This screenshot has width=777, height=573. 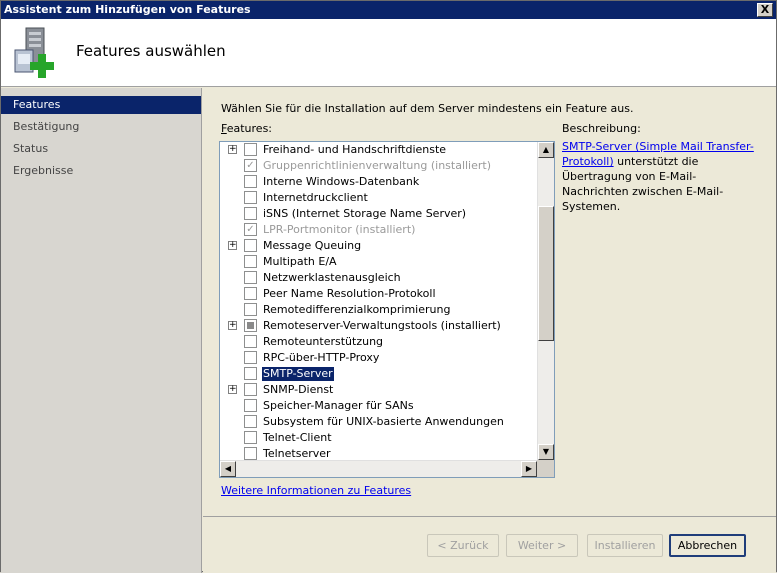 I want to click on back-button: < Zurück, so click(x=463, y=545).